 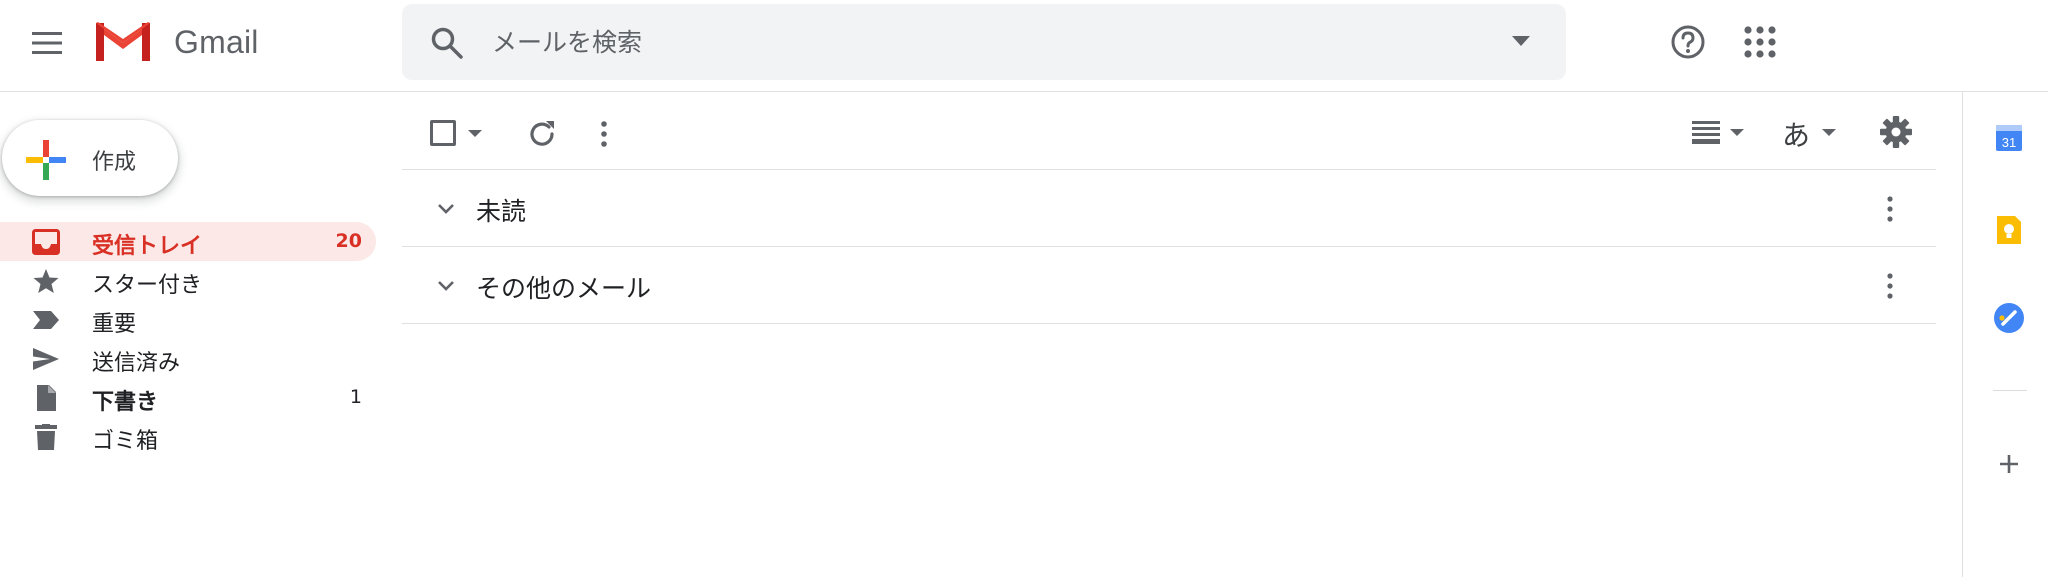 I want to click on more-options-icon, so click(x=604, y=134).